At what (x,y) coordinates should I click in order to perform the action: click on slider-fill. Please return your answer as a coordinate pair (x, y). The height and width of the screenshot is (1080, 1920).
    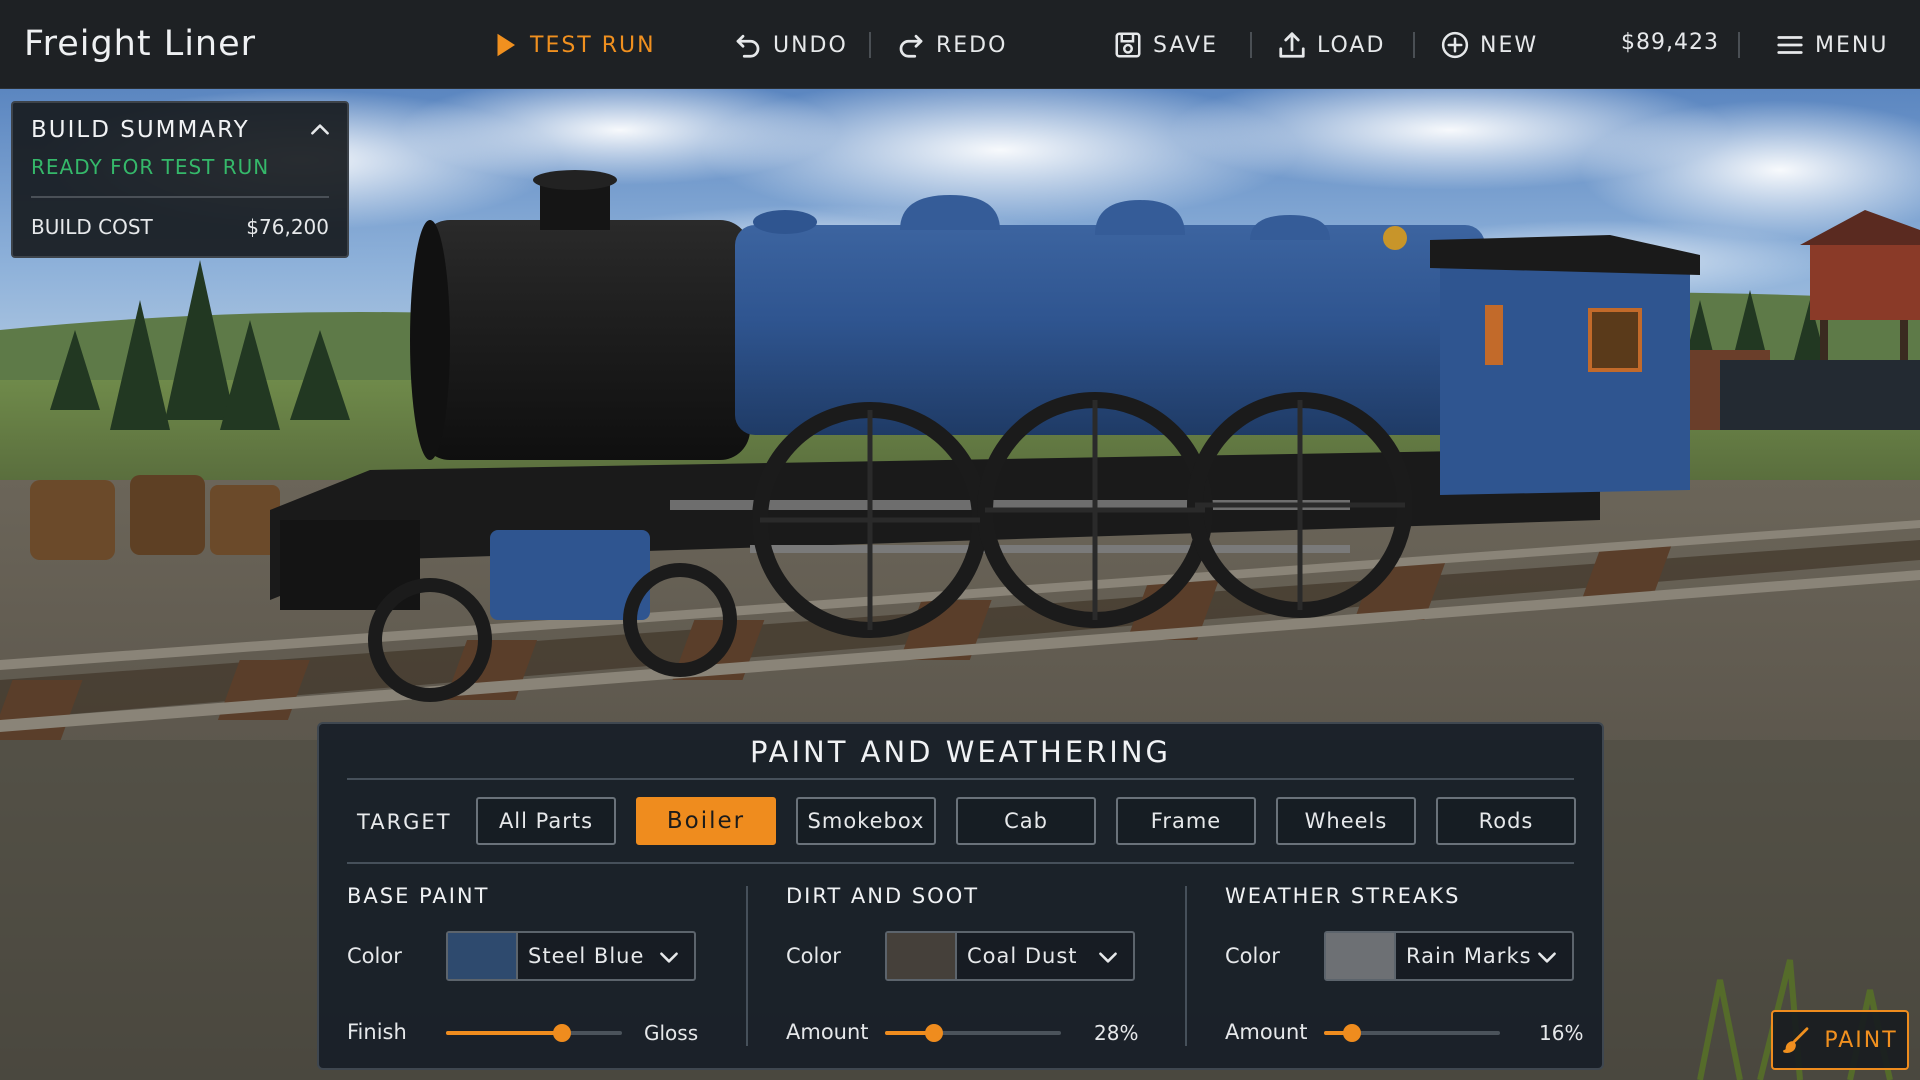
    Looking at the image, I should click on (504, 1033).